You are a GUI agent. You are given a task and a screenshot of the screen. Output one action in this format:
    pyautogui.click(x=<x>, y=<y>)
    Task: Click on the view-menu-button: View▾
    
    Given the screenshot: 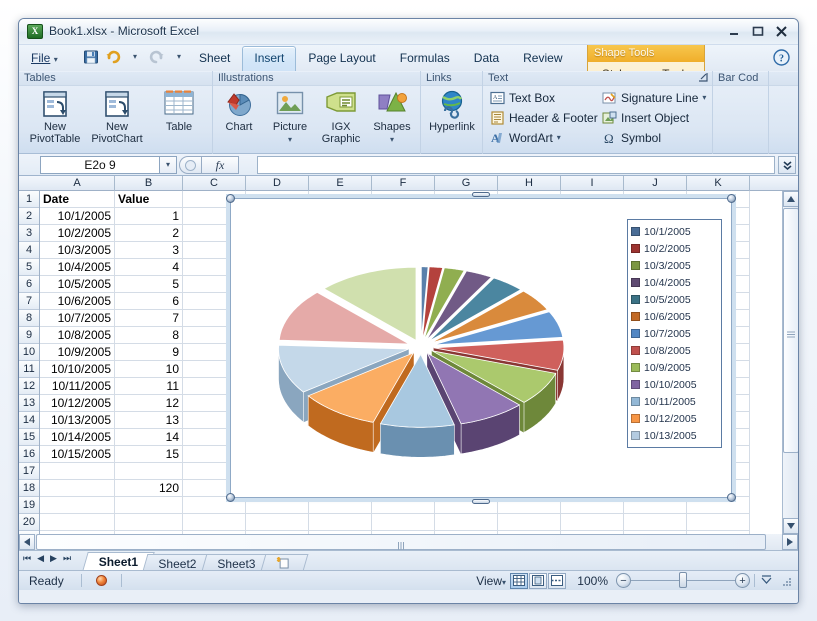 What is the action you would take?
    pyautogui.click(x=491, y=581)
    